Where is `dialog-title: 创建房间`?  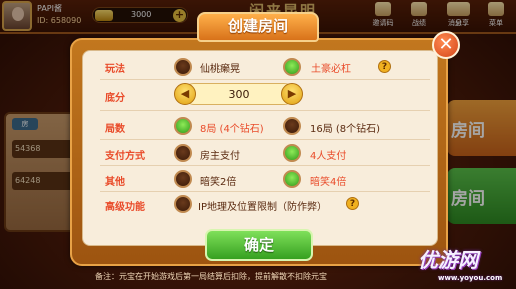
dialog-title: 创建房间 is located at coordinates (257, 26).